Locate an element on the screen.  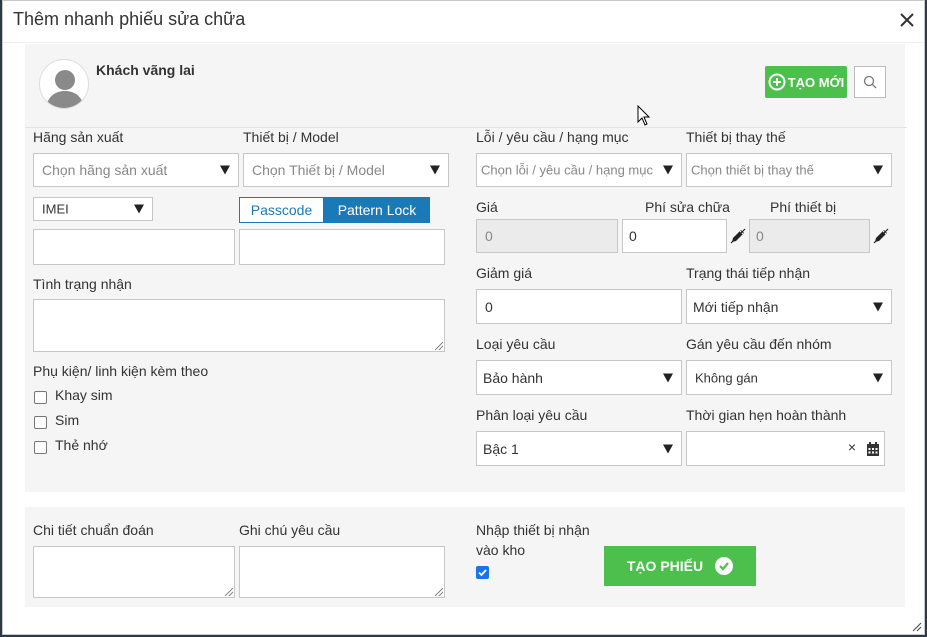
replacement-placeholder: Chọn thiết bị thay thế is located at coordinates (752, 170).